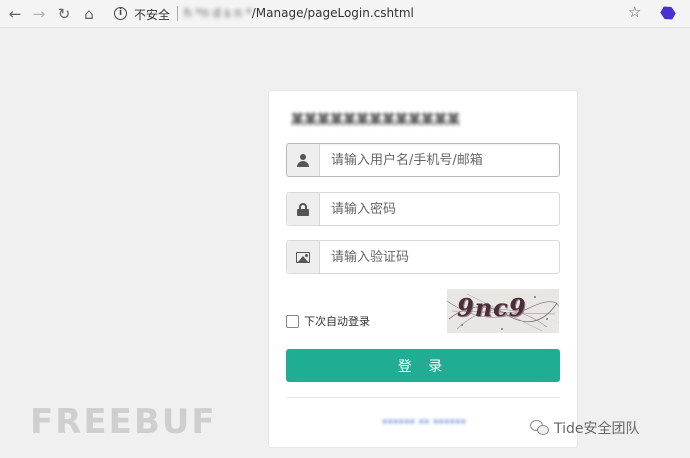  What do you see at coordinates (376, 120) in the screenshot?
I see `login-title: 某某某某某某某某某某某某某` at bounding box center [376, 120].